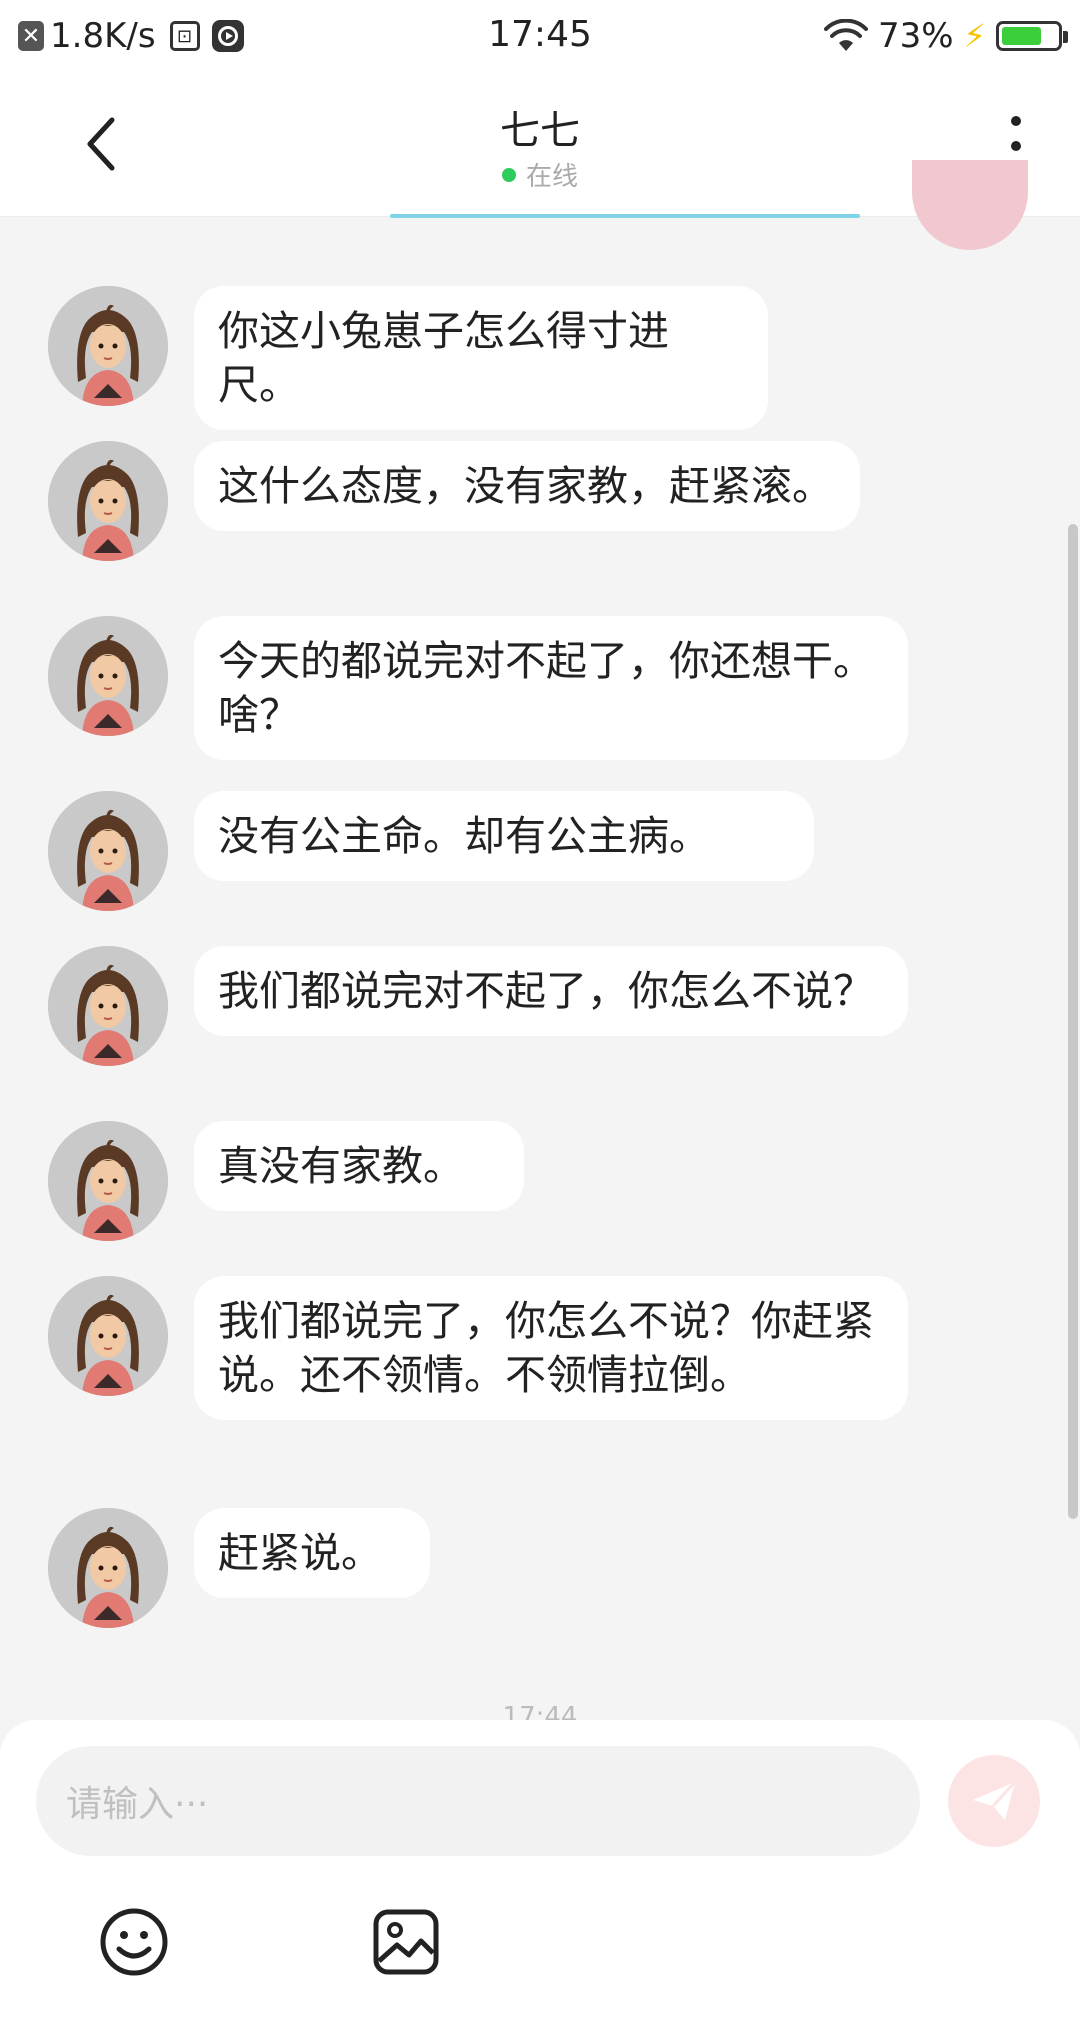 This screenshot has width=1080, height=2034. I want to click on battery-percent: 73%, so click(915, 36).